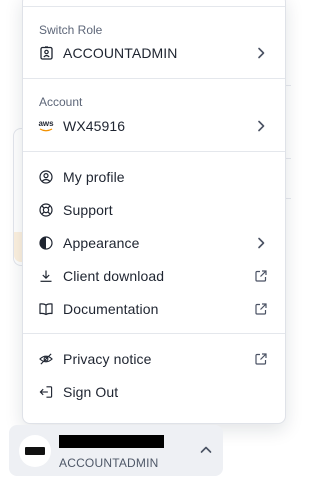 This screenshot has width=320, height=488. What do you see at coordinates (154, 392) in the screenshot?
I see `menu-item-sign-out: Sign Out` at bounding box center [154, 392].